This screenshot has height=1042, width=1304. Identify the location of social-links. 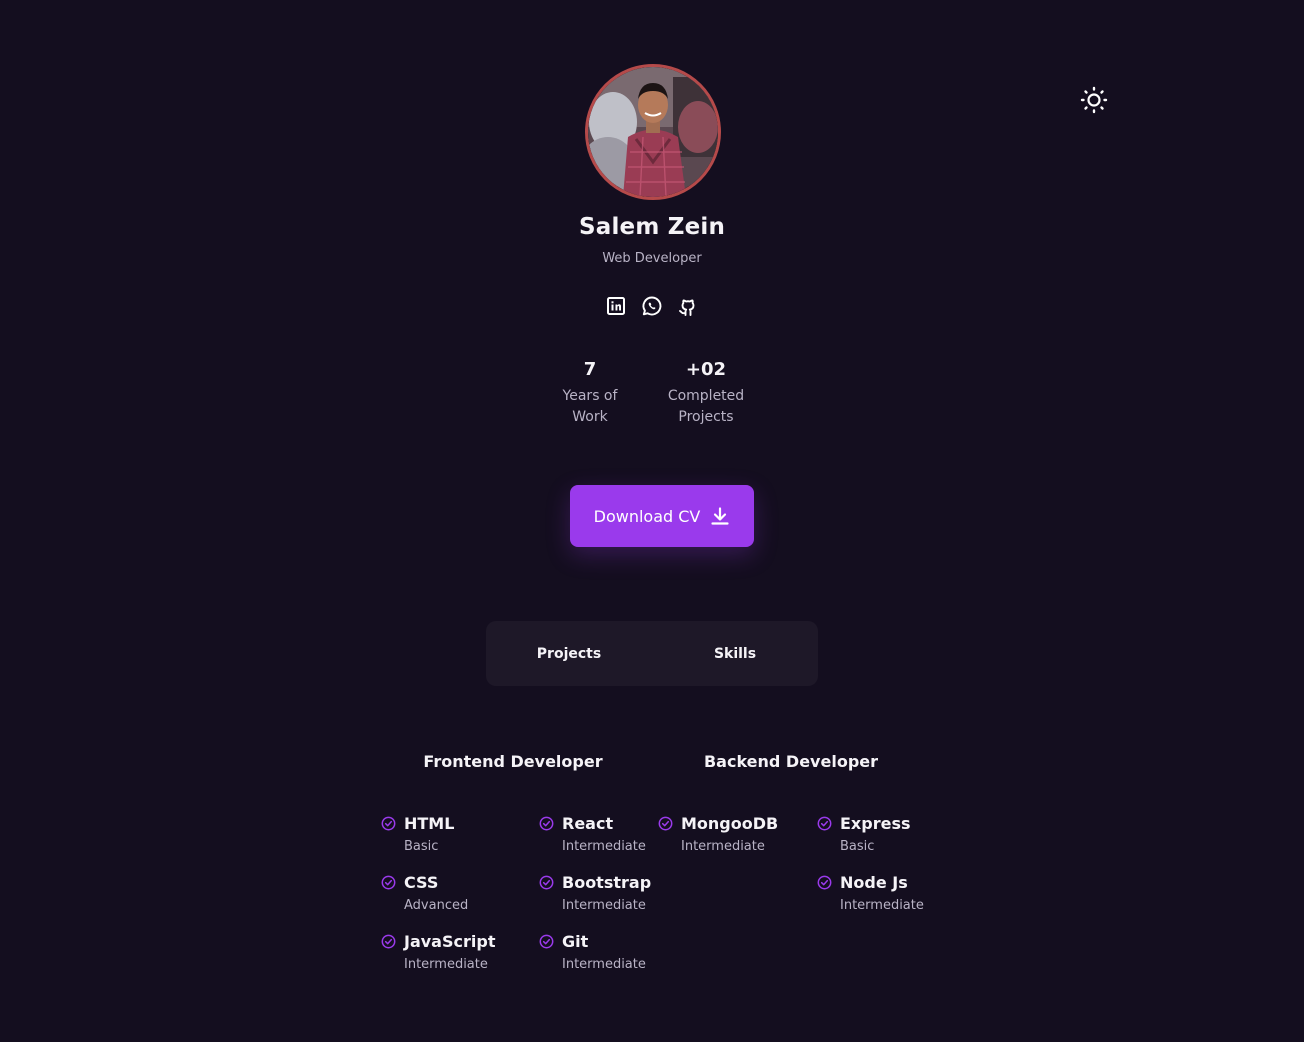
(652, 306).